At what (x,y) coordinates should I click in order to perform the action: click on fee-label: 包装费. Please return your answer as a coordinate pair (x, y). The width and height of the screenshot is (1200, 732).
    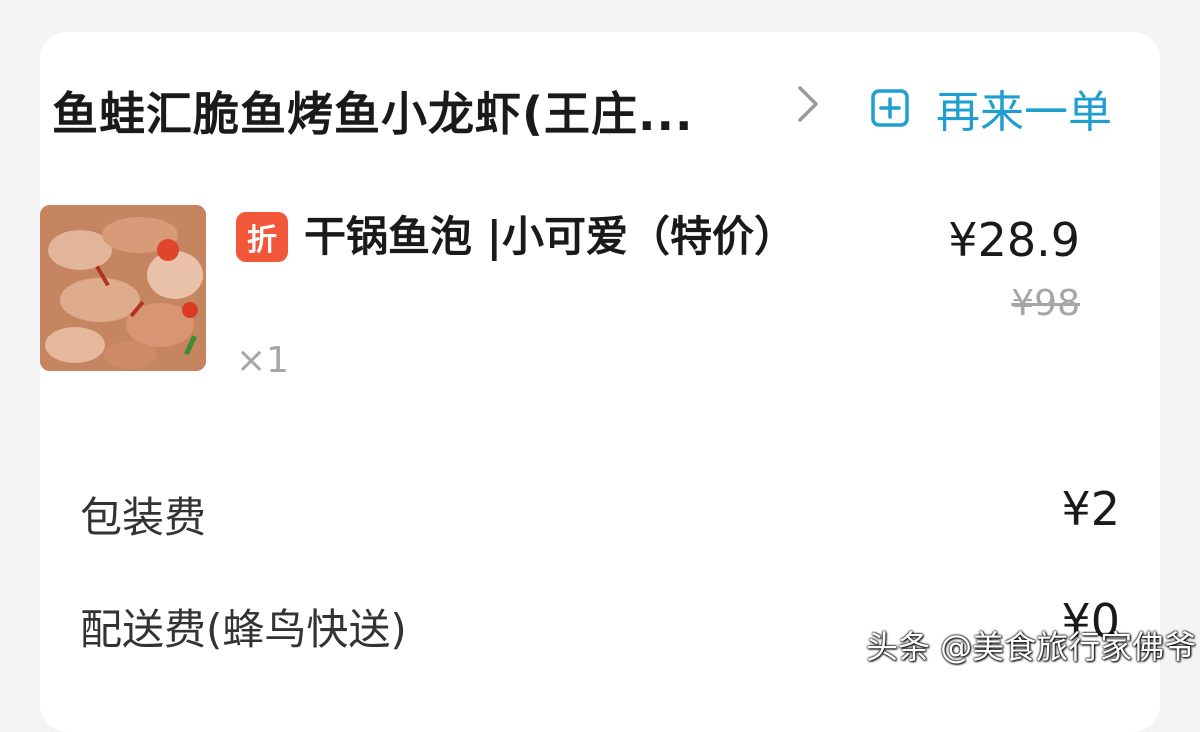
    Looking at the image, I should click on (143, 517).